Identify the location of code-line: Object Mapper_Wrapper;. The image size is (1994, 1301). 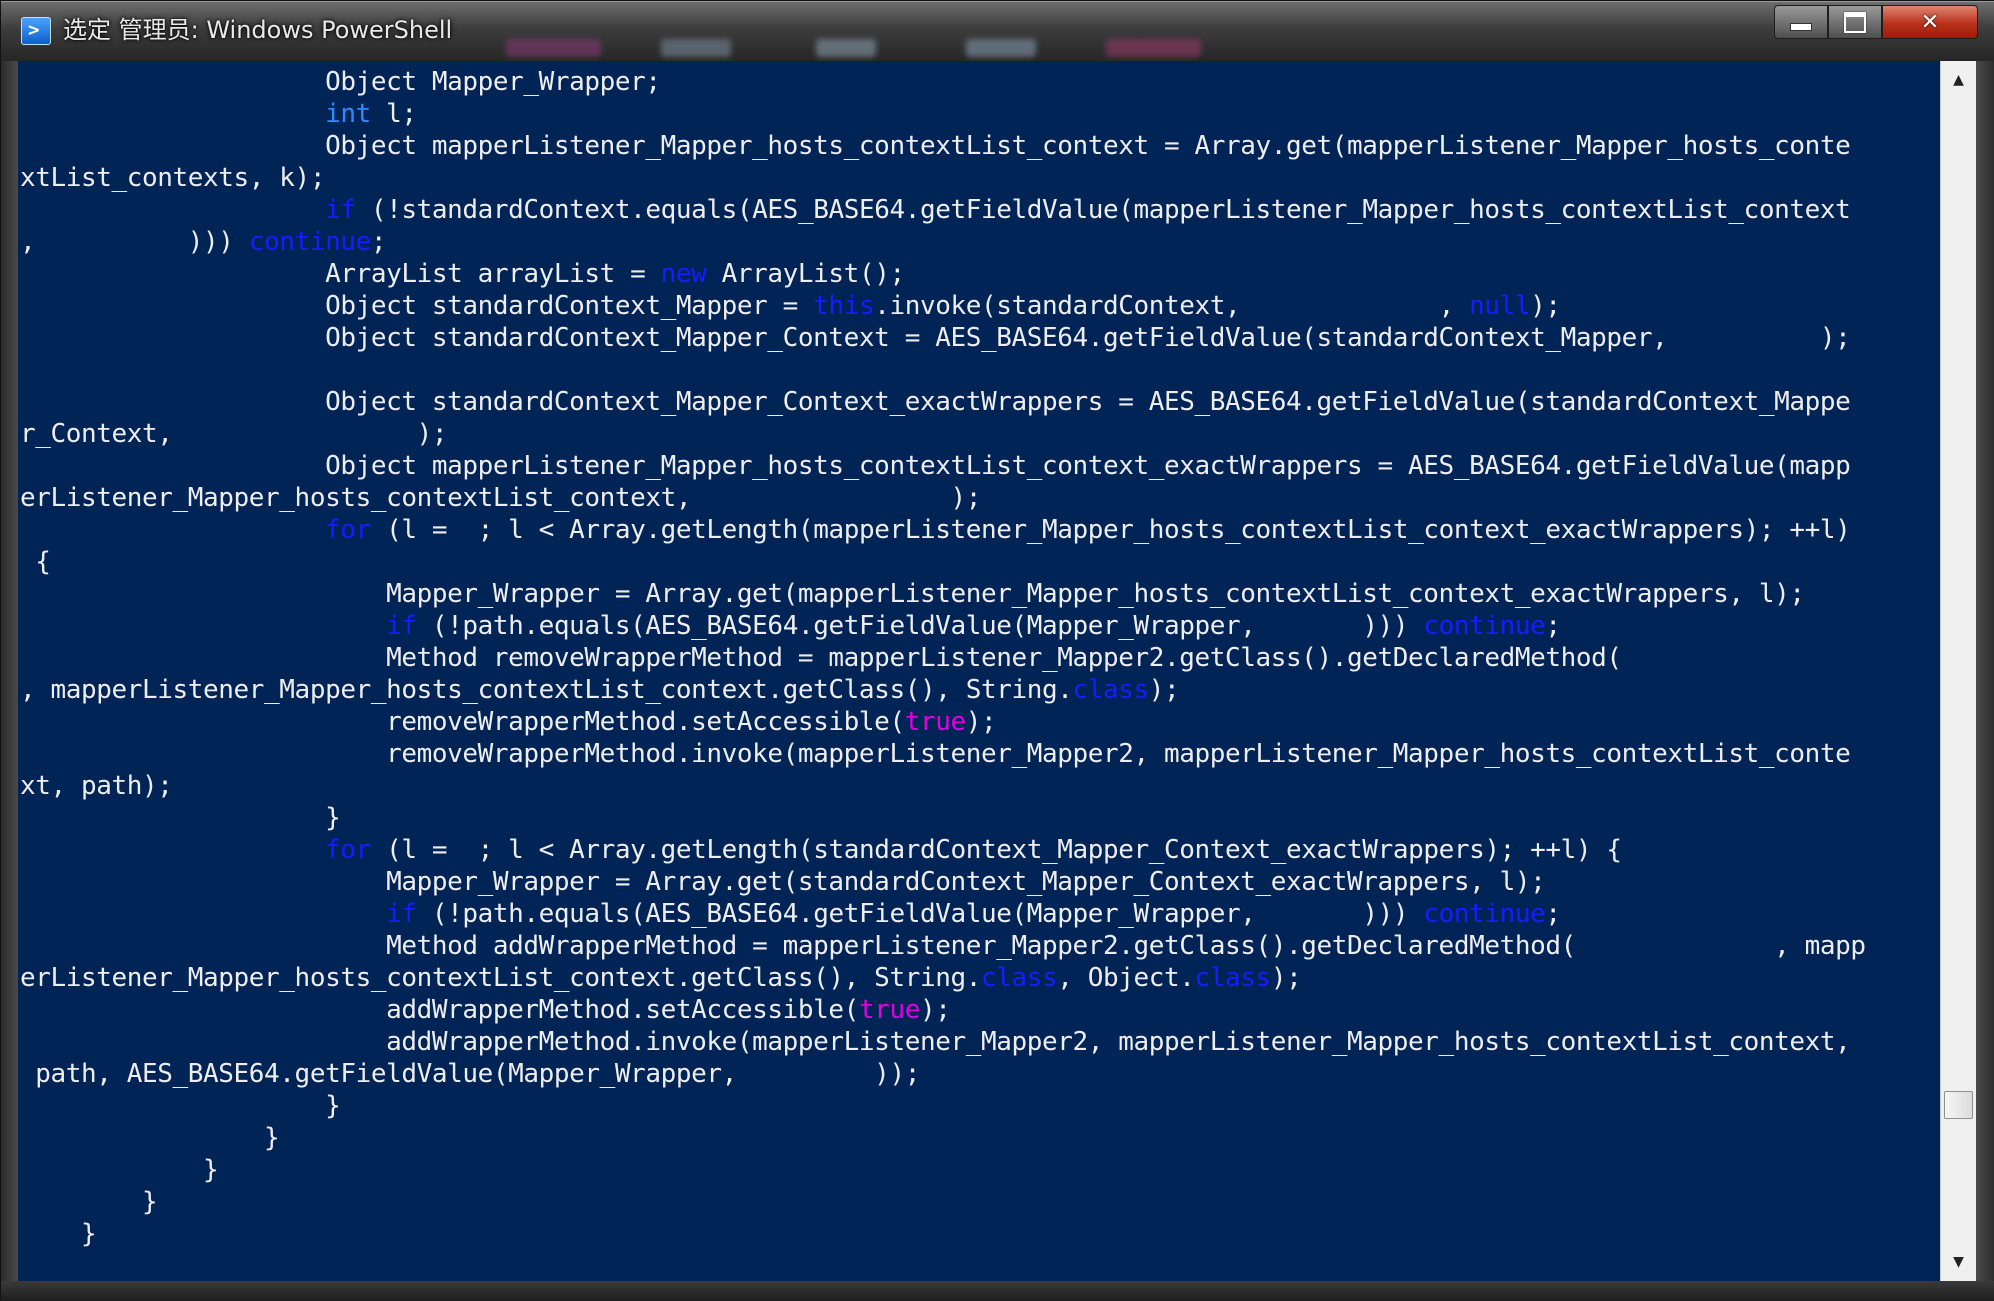
(340, 82).